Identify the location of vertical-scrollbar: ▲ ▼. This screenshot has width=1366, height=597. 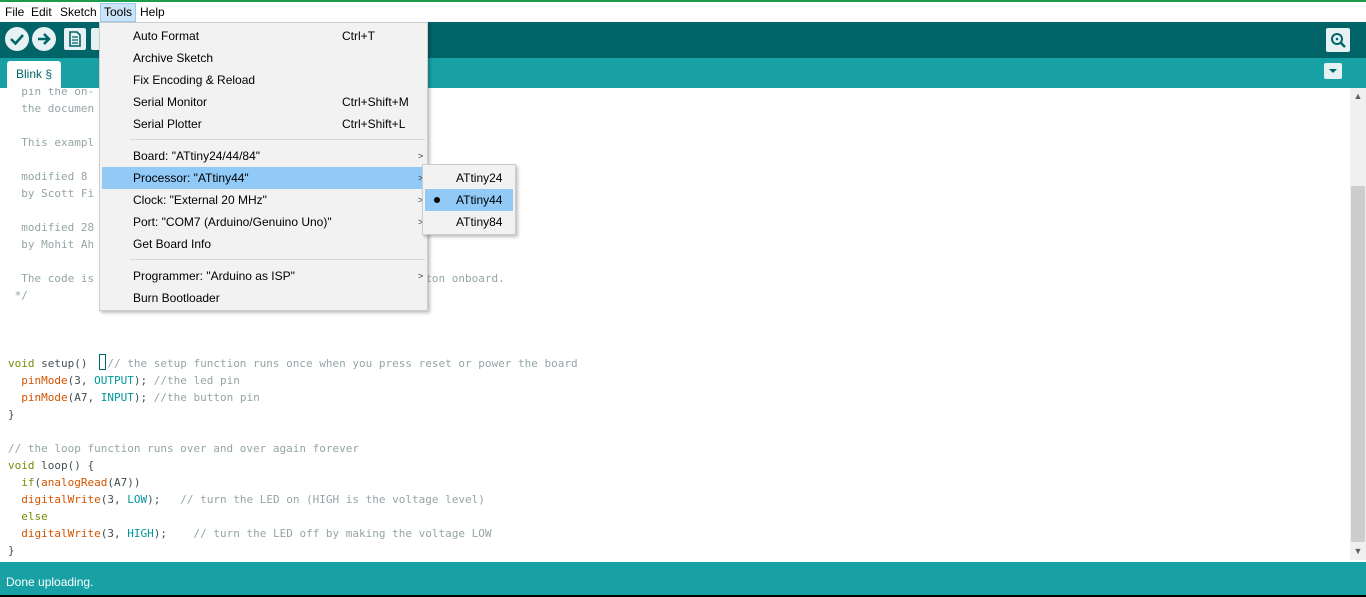
(1358, 324).